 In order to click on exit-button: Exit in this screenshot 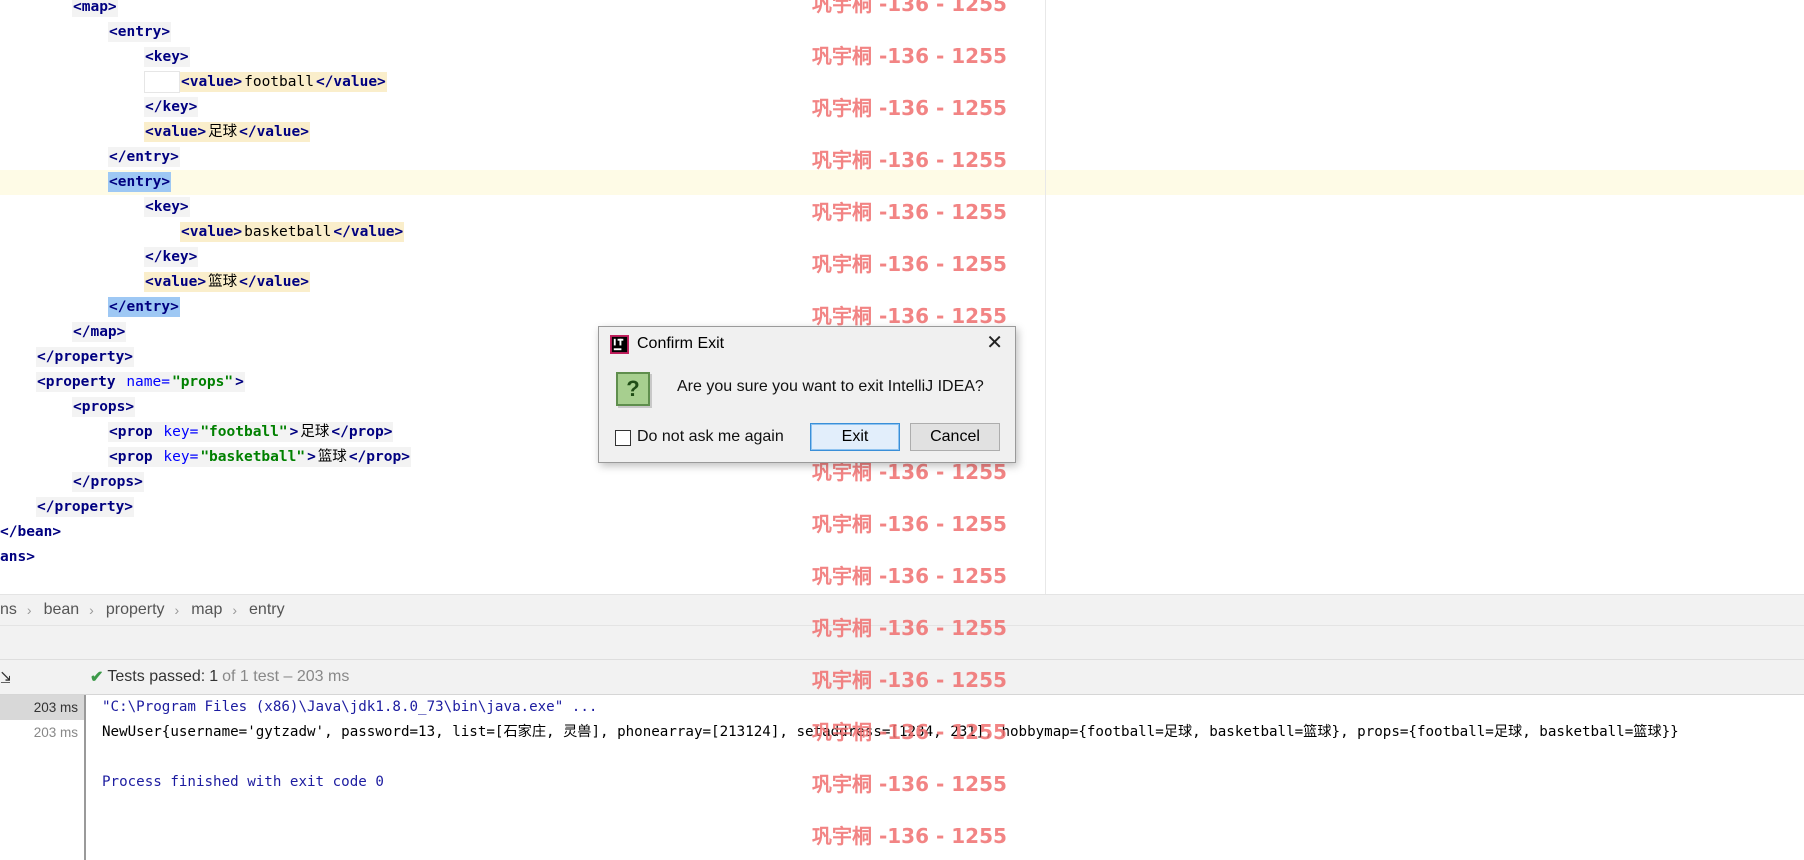, I will do `click(855, 437)`.